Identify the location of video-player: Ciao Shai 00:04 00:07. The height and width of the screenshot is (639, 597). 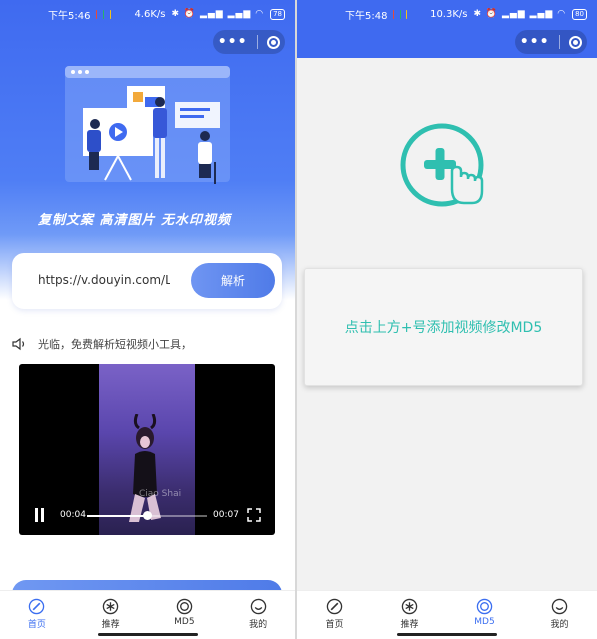
(147, 449).